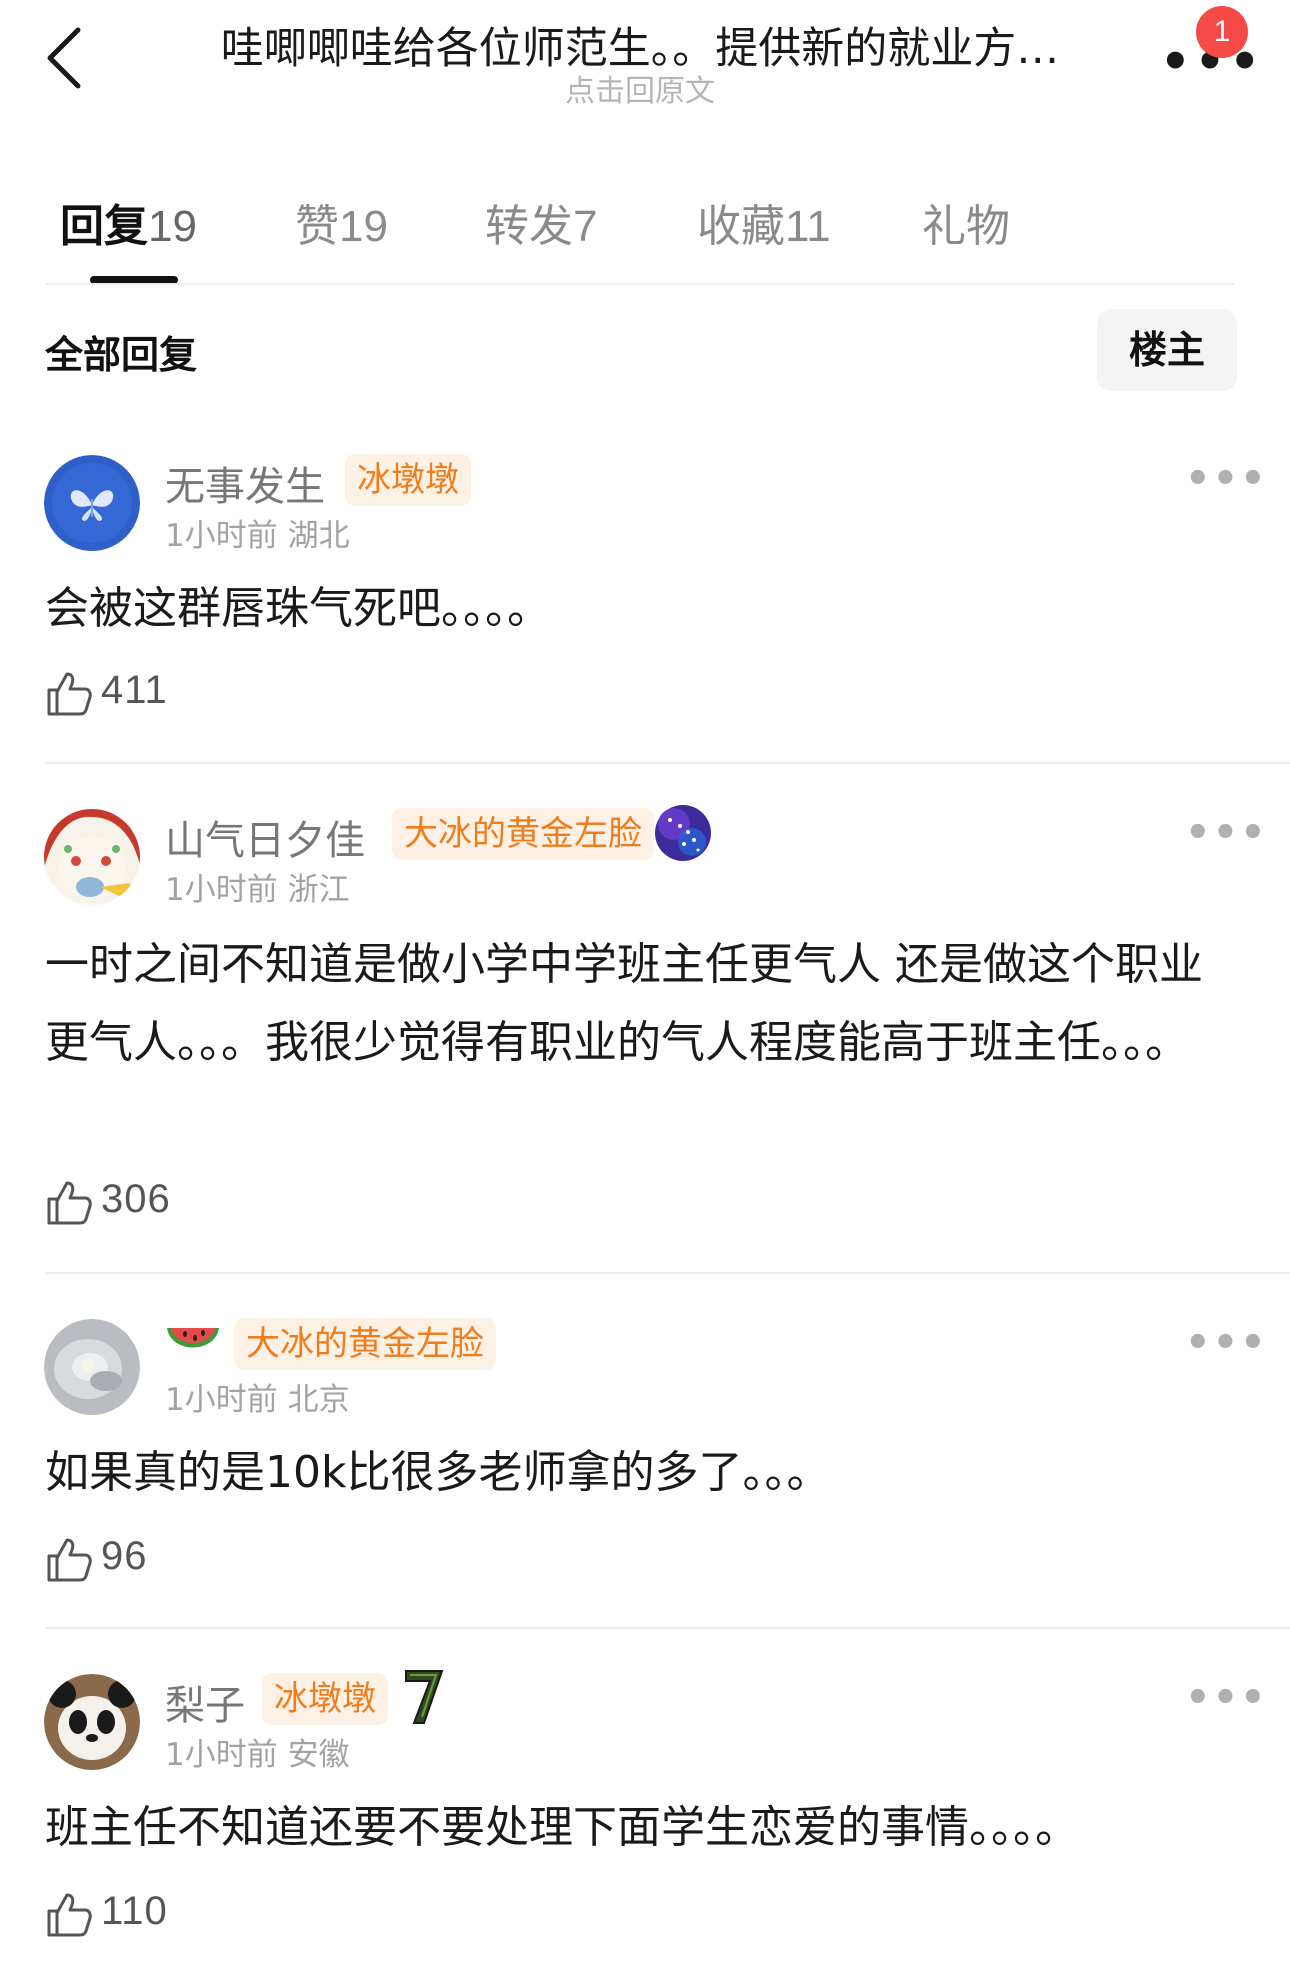 Image resolution: width=1290 pixels, height=1974 pixels. What do you see at coordinates (318, 1400) in the screenshot?
I see `comment-location: 北京` at bounding box center [318, 1400].